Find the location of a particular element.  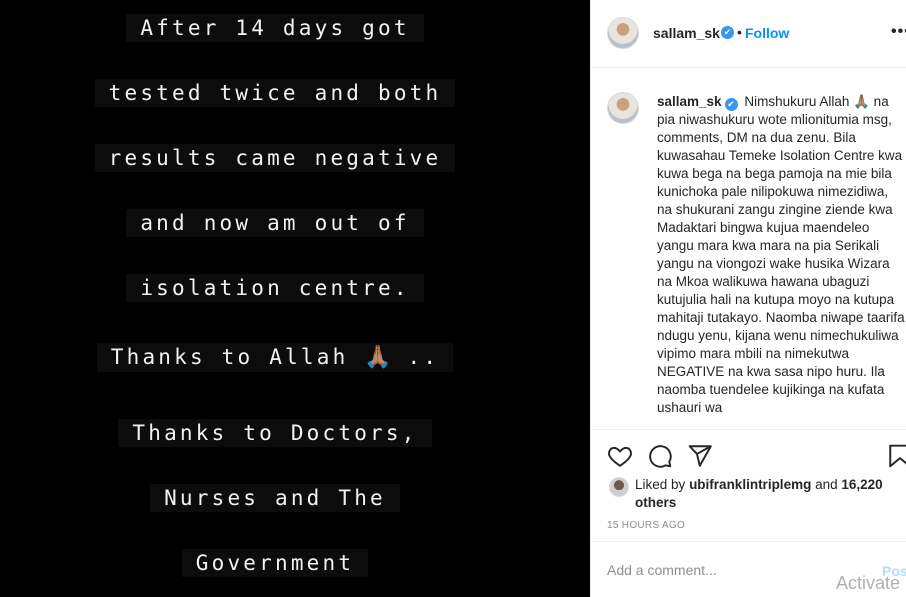

post-header: sallam_sk ✔ • Follow ••• is located at coordinates (748, 34).